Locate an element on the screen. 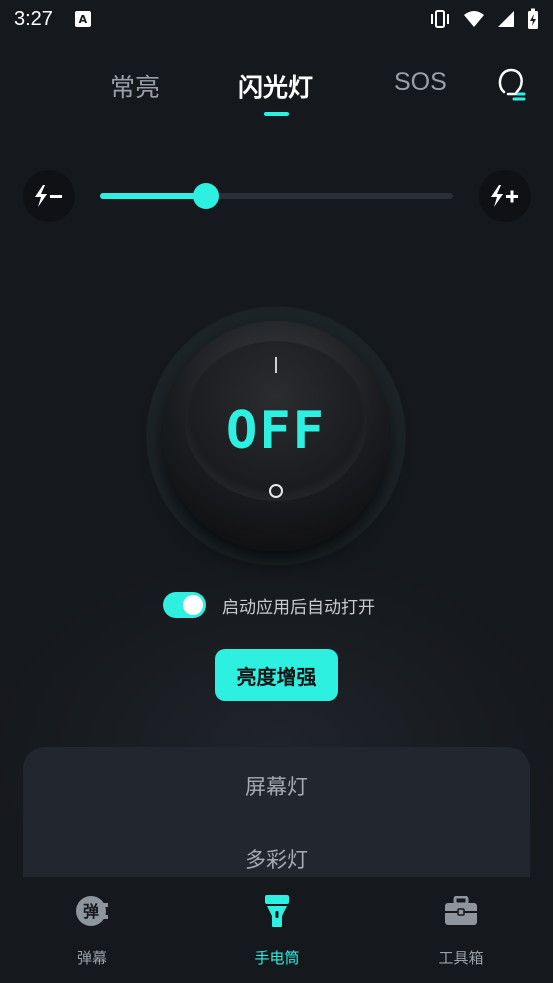 The height and width of the screenshot is (983, 553). vibrate-icon is located at coordinates (440, 19).